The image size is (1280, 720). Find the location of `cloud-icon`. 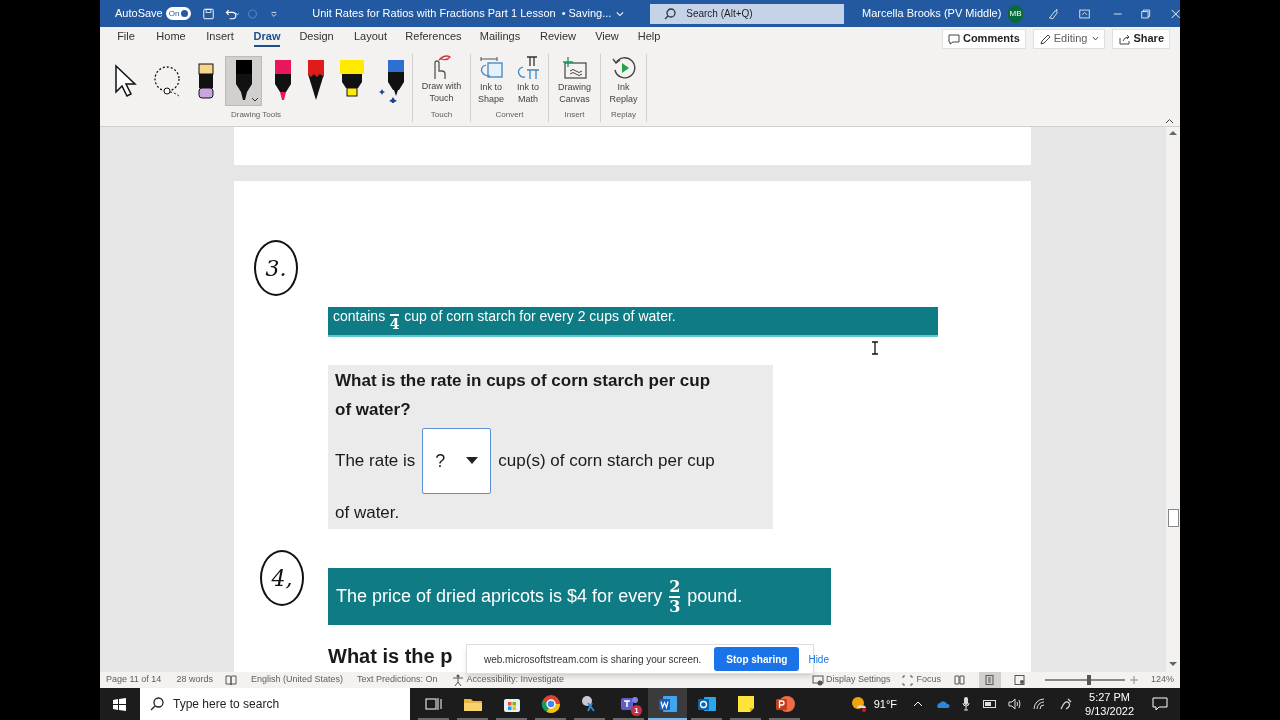

cloud-icon is located at coordinates (943, 704).